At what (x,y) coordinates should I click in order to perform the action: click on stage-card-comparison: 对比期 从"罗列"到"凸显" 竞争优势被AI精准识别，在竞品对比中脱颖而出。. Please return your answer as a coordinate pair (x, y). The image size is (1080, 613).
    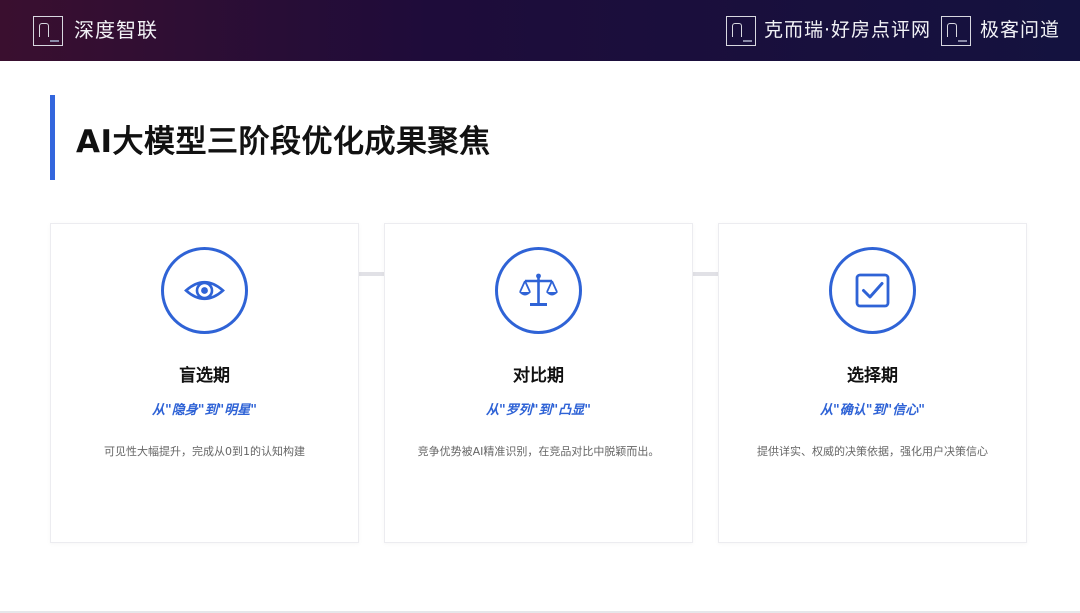
    Looking at the image, I should click on (538, 383).